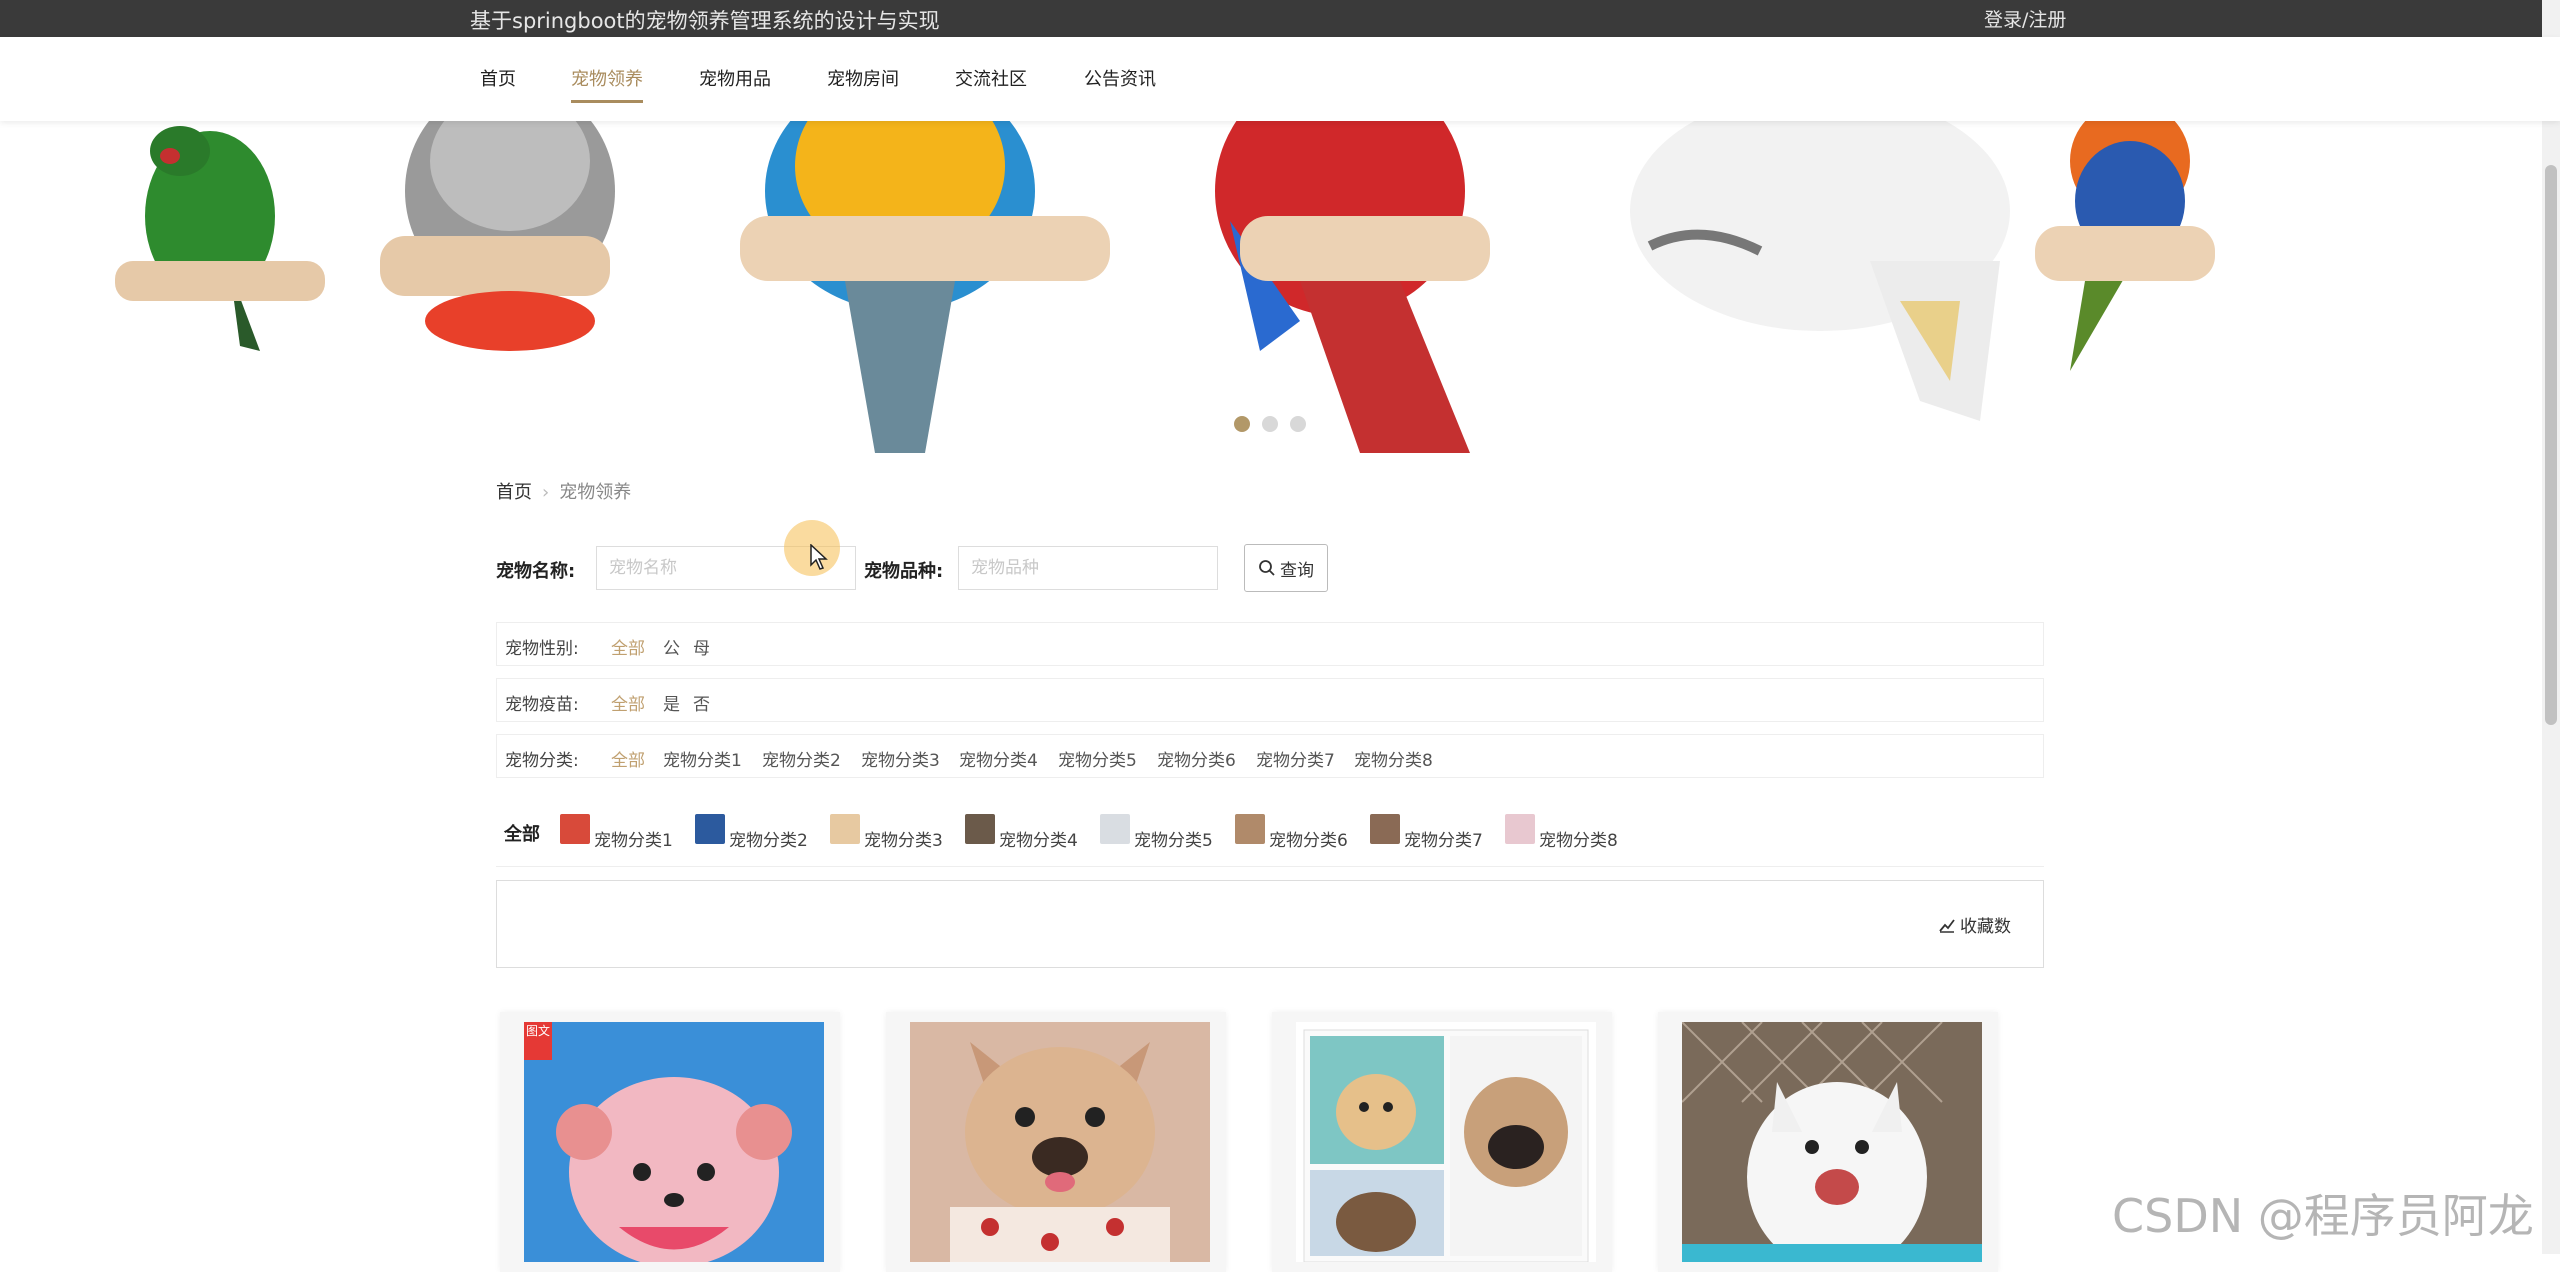  Describe the element at coordinates (1196, 758) in the screenshot. I see `filter-category-6: 宠物分类6` at that location.